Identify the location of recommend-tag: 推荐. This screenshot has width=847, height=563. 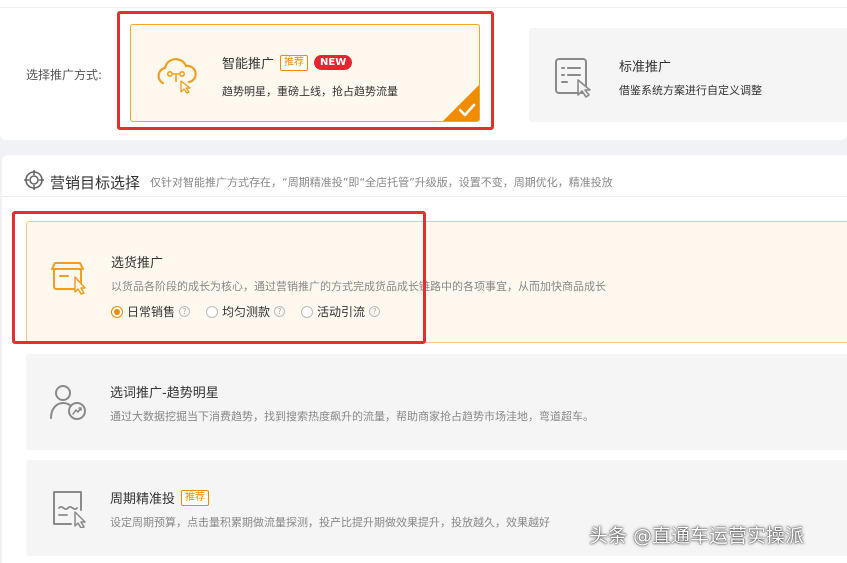
(195, 497).